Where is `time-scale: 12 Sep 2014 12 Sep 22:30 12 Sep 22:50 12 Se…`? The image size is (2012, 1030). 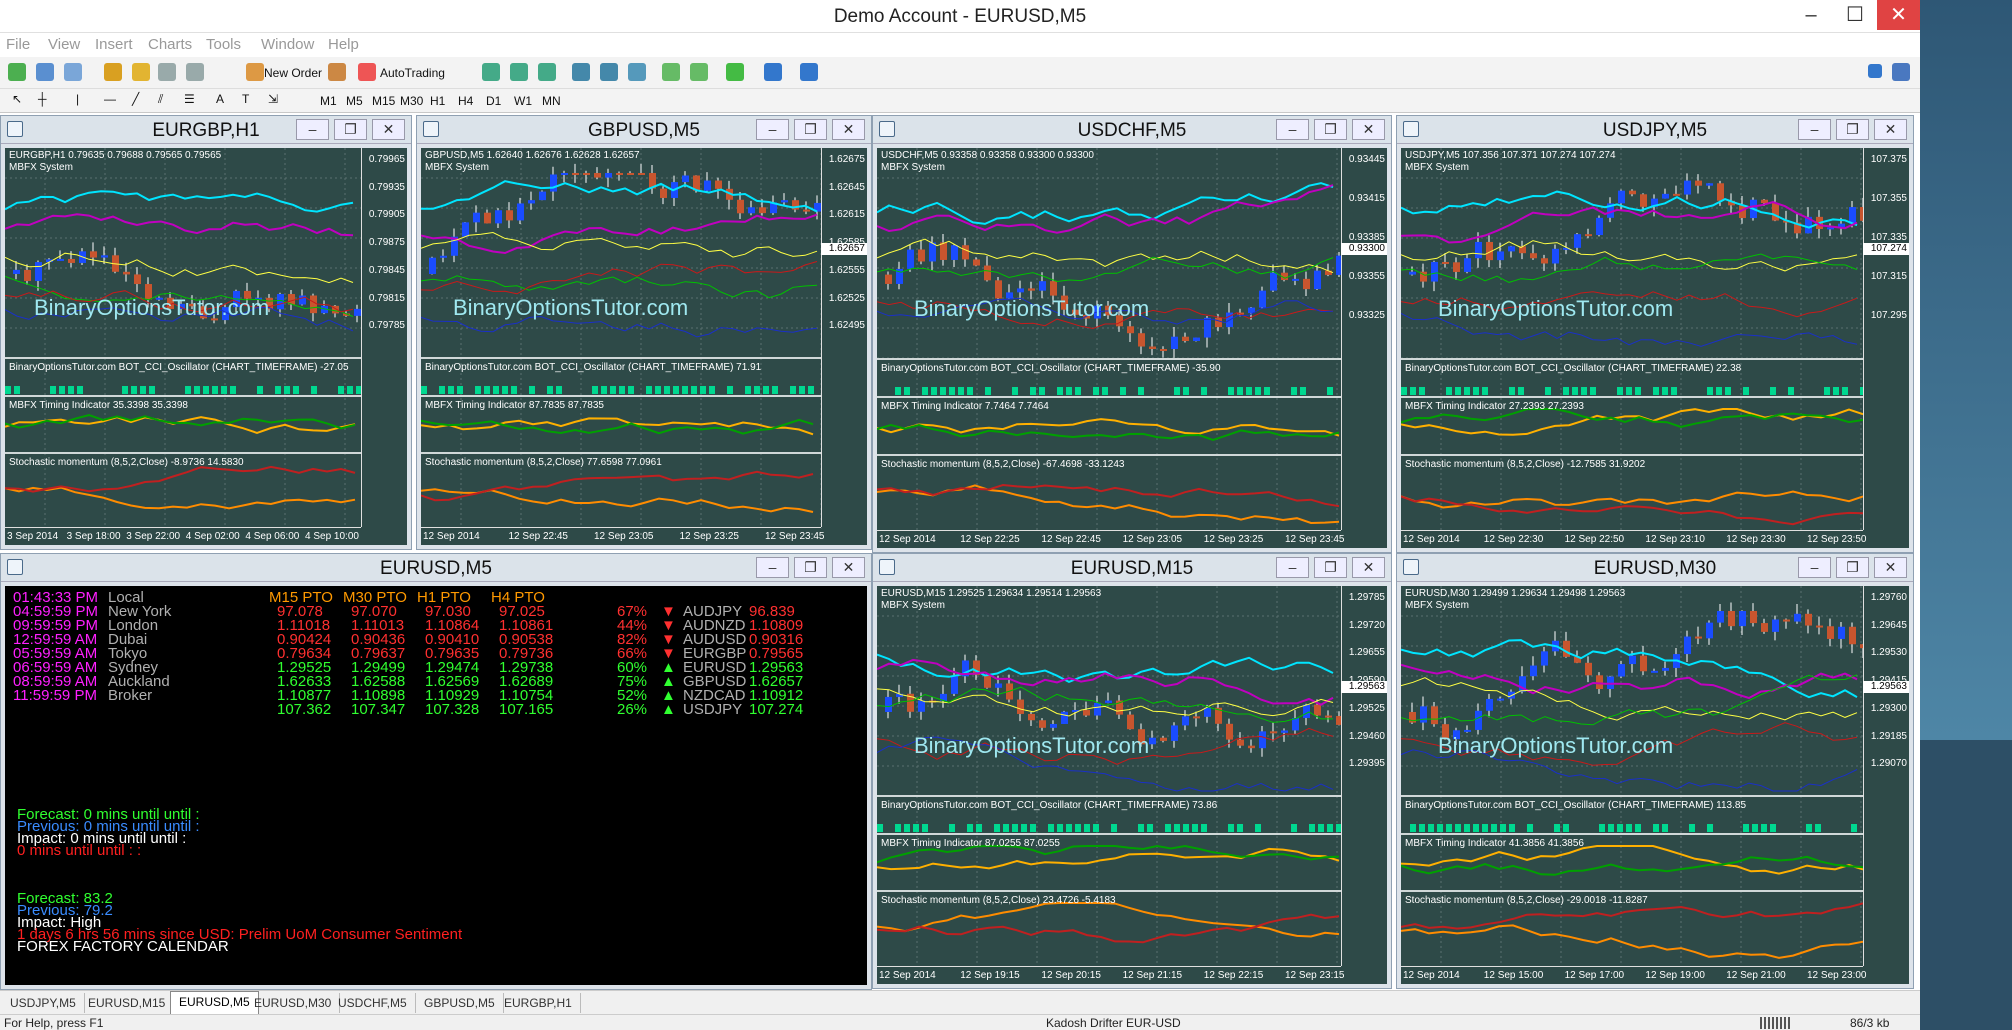
time-scale: 12 Sep 2014 12 Sep 22:30 12 Sep 22:50 12 Se… is located at coordinates (1634, 539).